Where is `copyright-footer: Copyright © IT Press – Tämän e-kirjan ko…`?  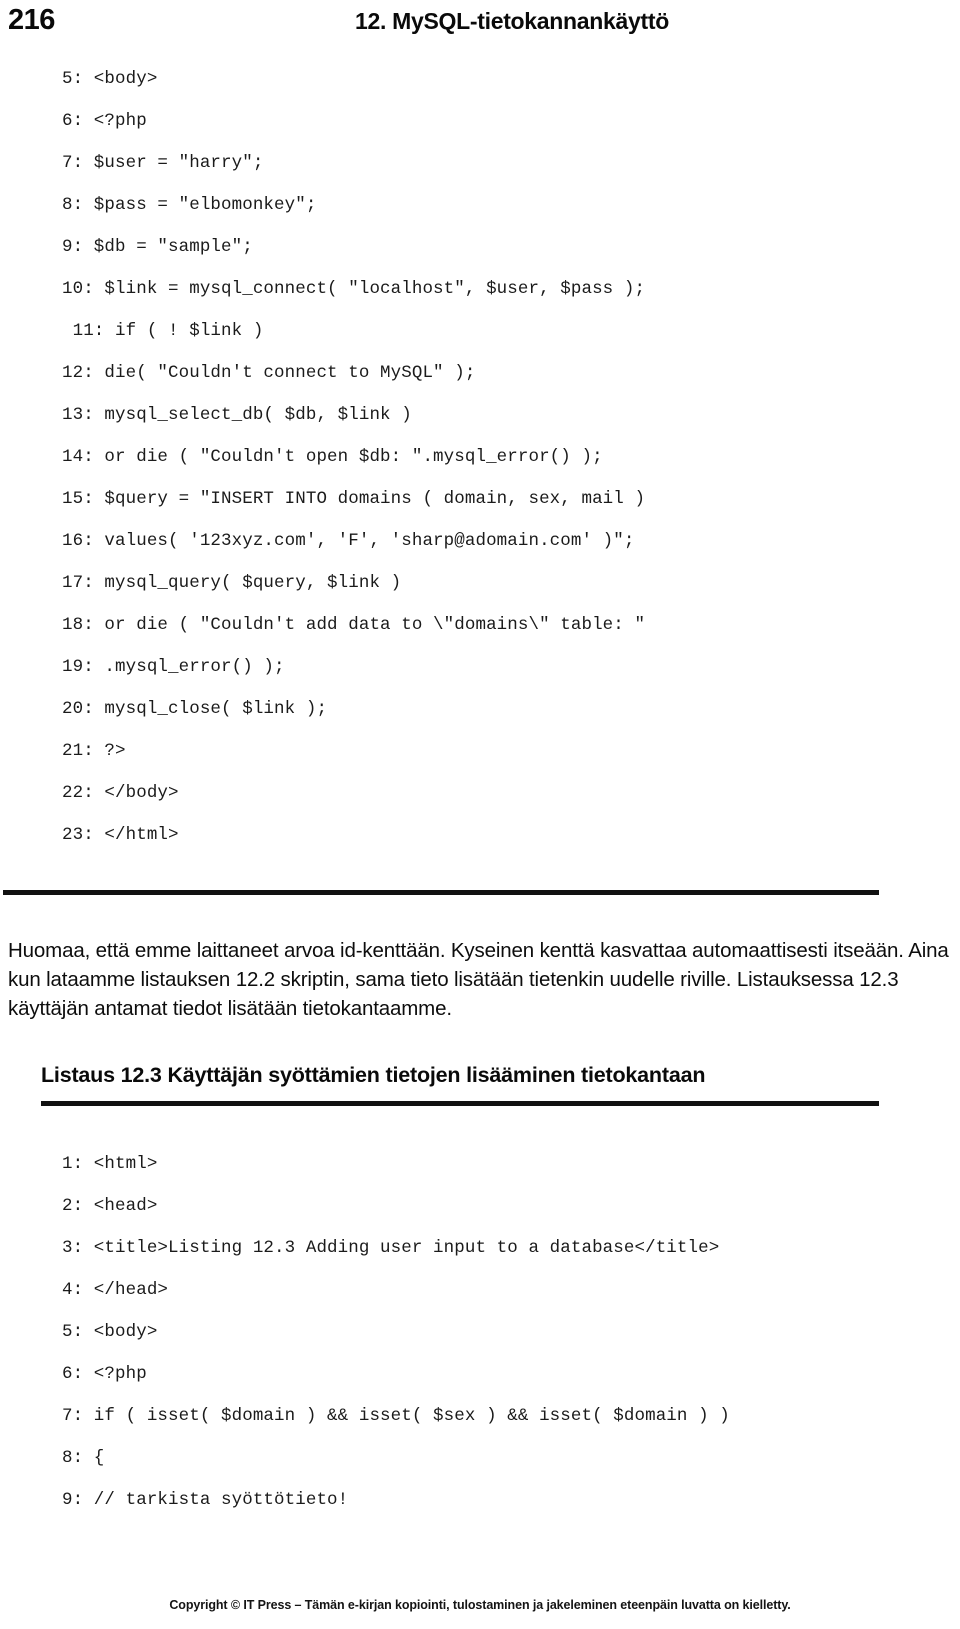
copyright-footer: Copyright © IT Press – Tämän e-kirjan ko… is located at coordinates (480, 1605).